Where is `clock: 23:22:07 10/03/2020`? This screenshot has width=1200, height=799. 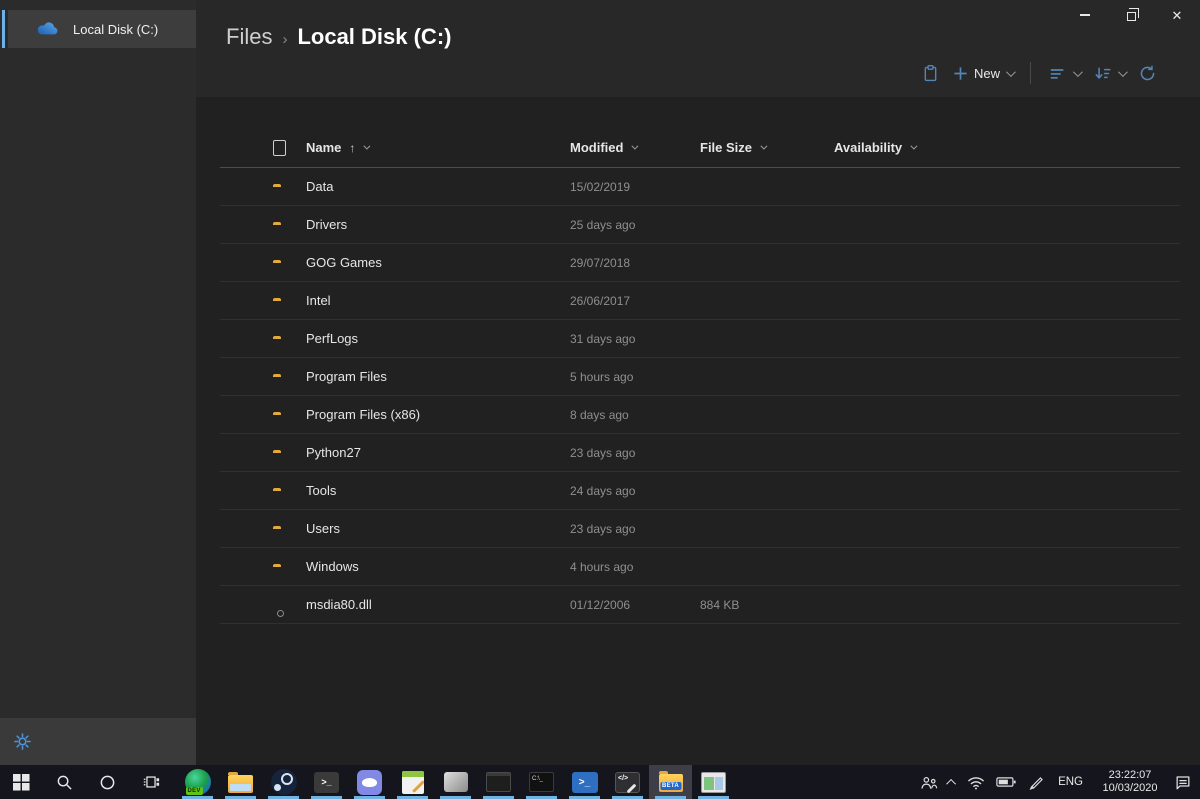
clock: 23:22:07 10/03/2020 is located at coordinates (1130, 782).